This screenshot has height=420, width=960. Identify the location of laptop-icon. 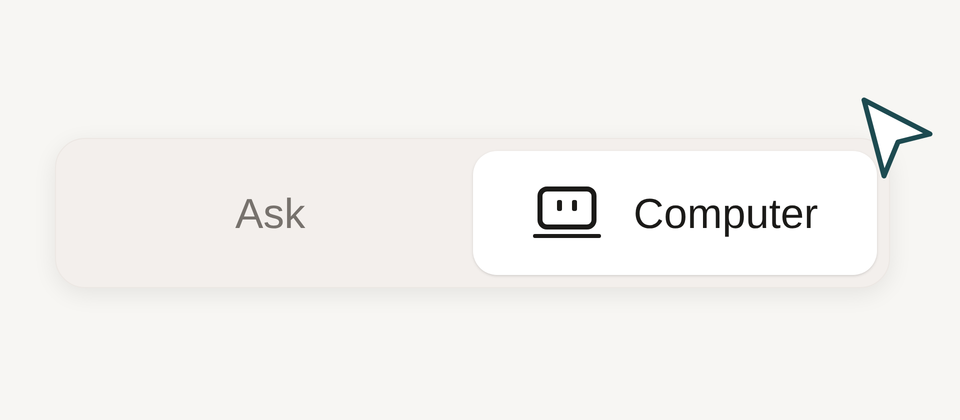
(567, 213).